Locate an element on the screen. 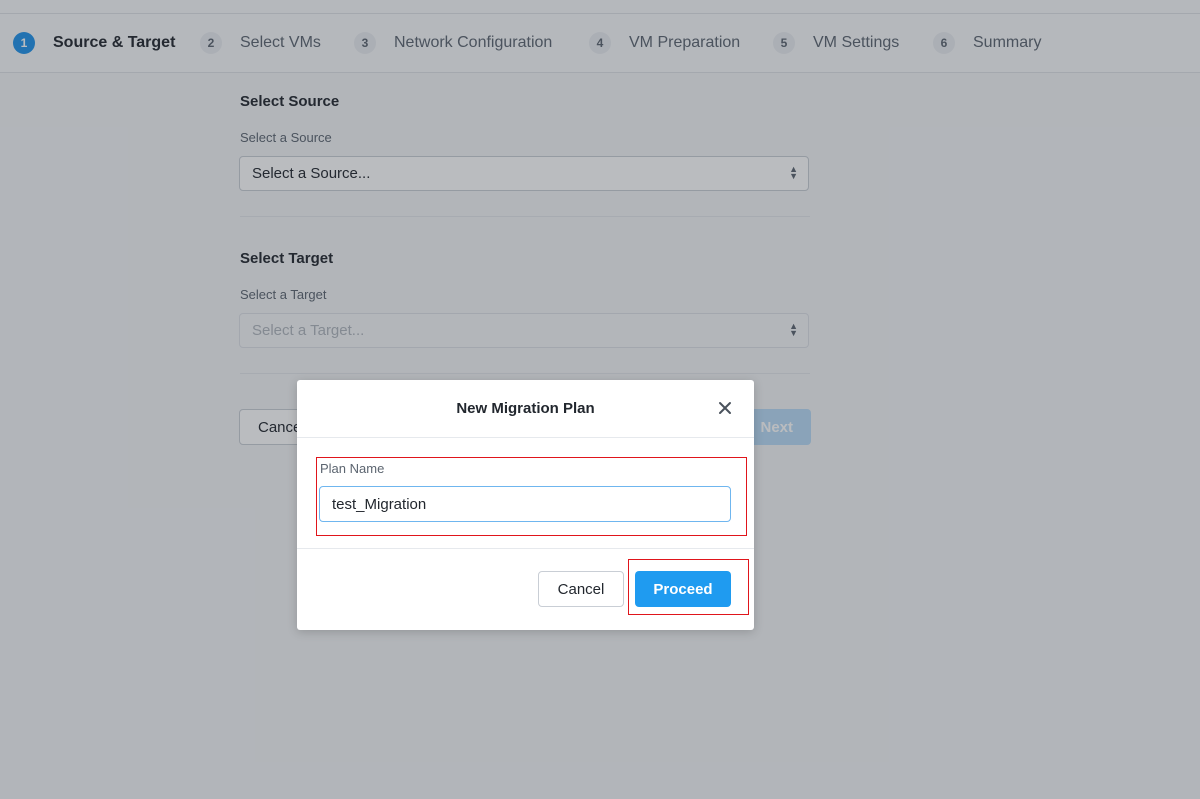  dialog-header: New Migration Plan is located at coordinates (525, 409).